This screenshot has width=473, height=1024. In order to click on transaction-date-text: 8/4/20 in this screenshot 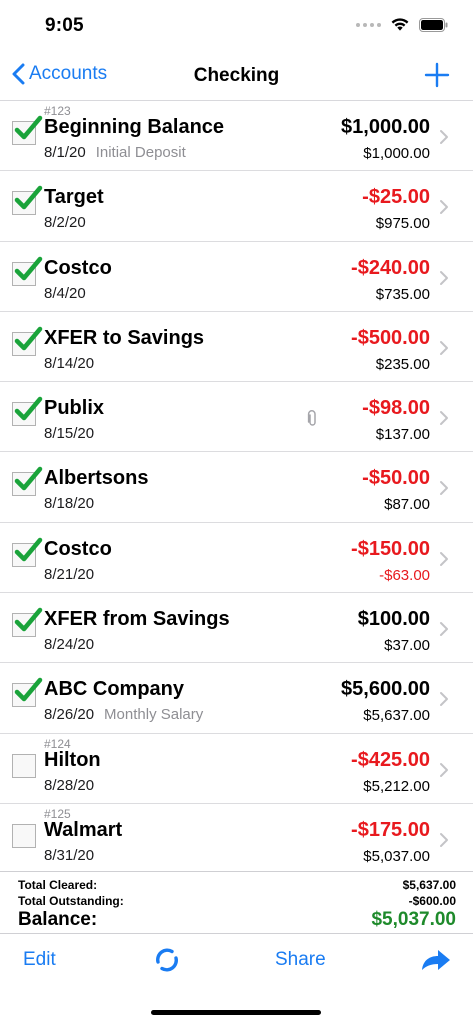, I will do `click(65, 293)`.